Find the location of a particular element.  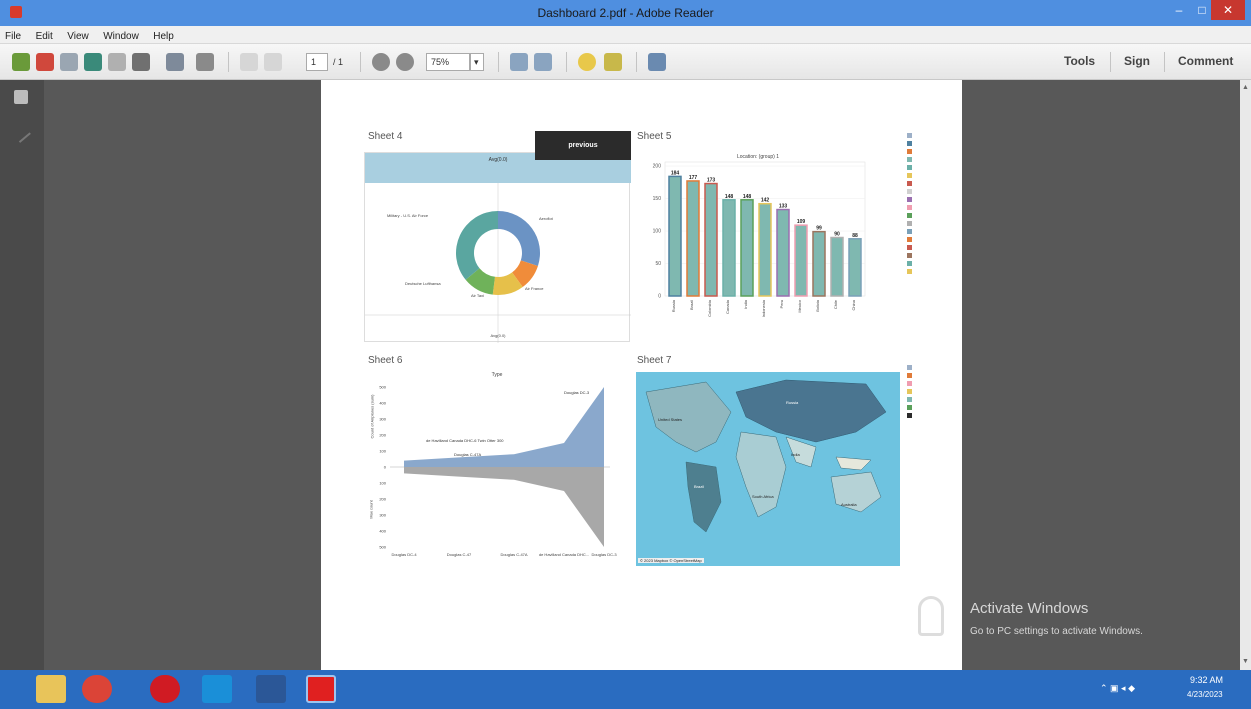

pie-slice is located at coordinates (519, 238).